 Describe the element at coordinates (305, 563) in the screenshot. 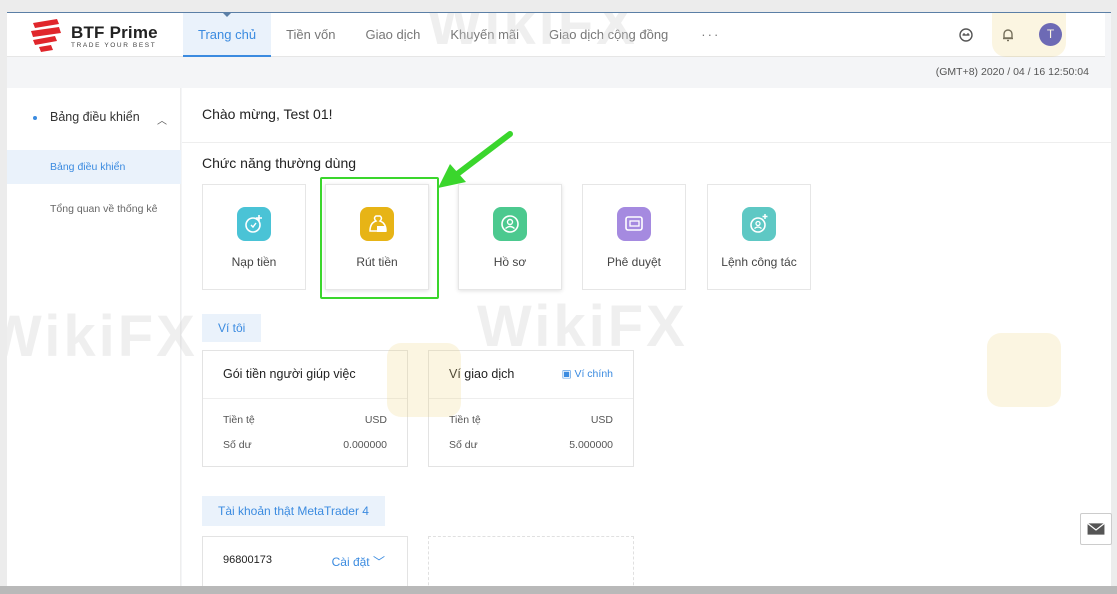

I see `mt4-account-card: 96800173 Cài đặt ﹀` at that location.